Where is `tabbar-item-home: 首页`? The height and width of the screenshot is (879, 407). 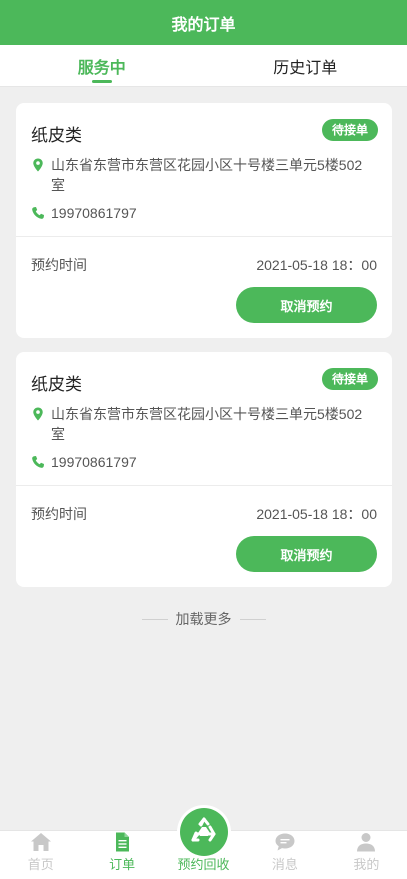 tabbar-item-home: 首页 is located at coordinates (40, 855).